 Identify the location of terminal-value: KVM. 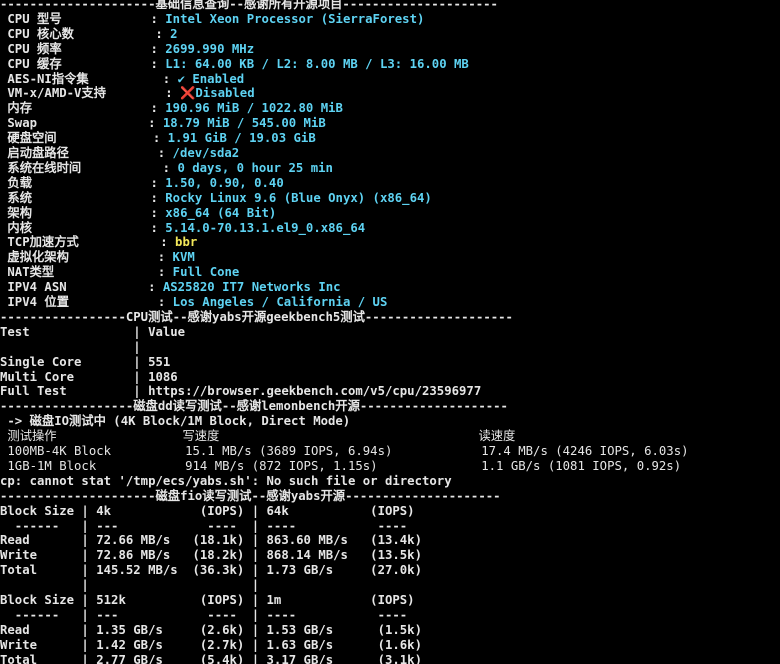
(183, 257).